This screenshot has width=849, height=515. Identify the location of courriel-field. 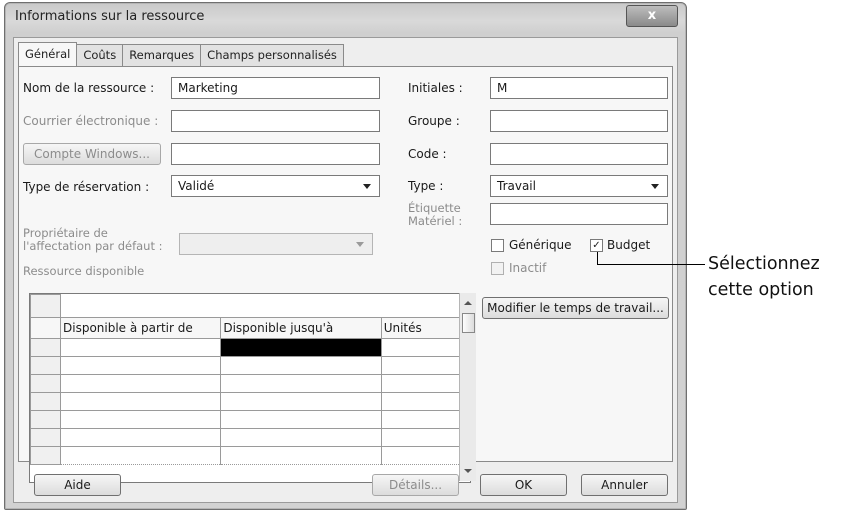
(275, 121).